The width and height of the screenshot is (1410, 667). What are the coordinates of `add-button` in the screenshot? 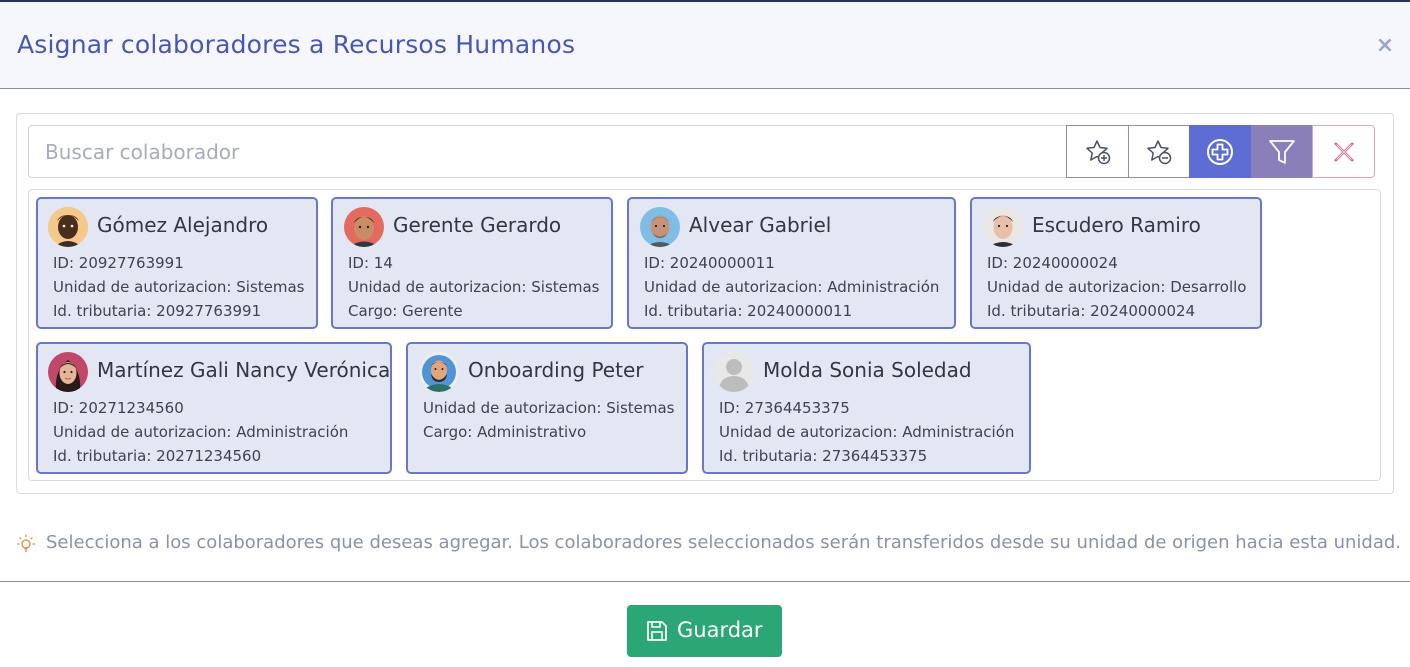 It's located at (1220, 151).